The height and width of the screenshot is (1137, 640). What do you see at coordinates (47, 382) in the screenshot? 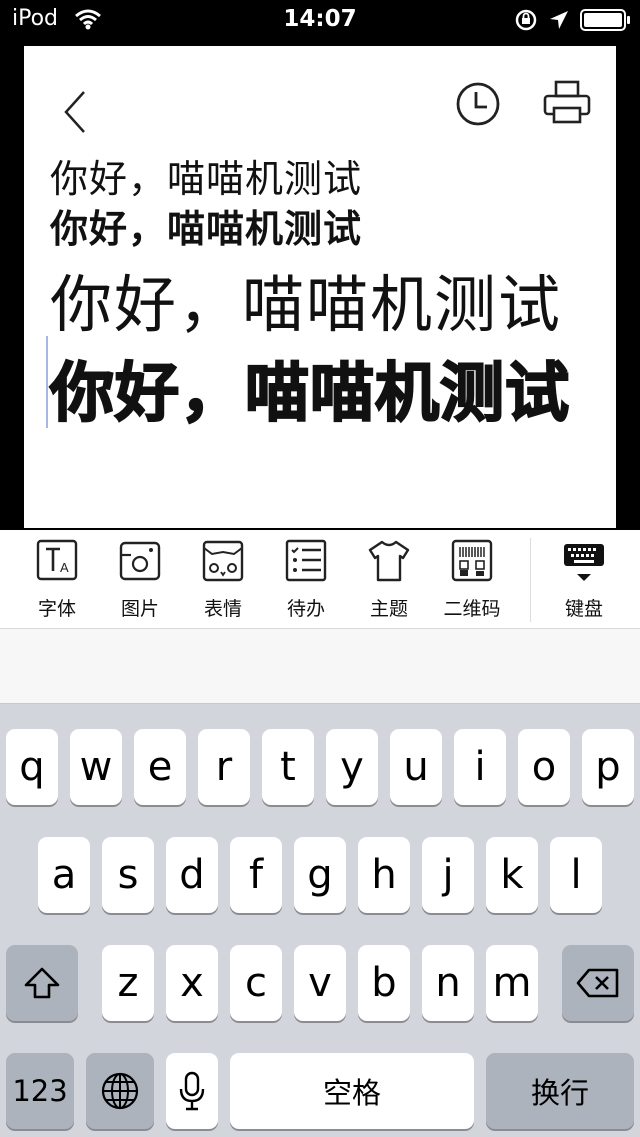
I see `text-cursor` at bounding box center [47, 382].